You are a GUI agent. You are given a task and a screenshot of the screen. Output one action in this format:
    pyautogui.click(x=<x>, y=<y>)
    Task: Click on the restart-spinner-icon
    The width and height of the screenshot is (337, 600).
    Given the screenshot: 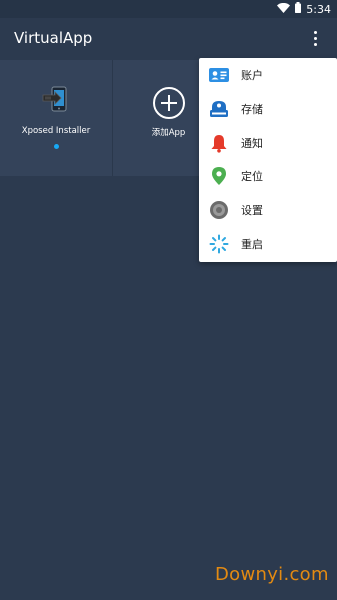 What is the action you would take?
    pyautogui.click(x=219, y=244)
    